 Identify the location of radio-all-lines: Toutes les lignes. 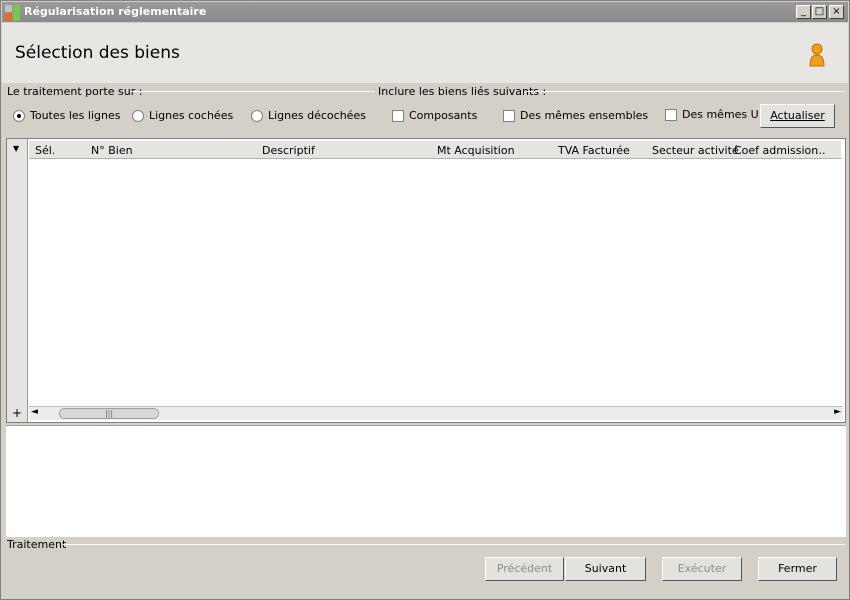
(66, 115).